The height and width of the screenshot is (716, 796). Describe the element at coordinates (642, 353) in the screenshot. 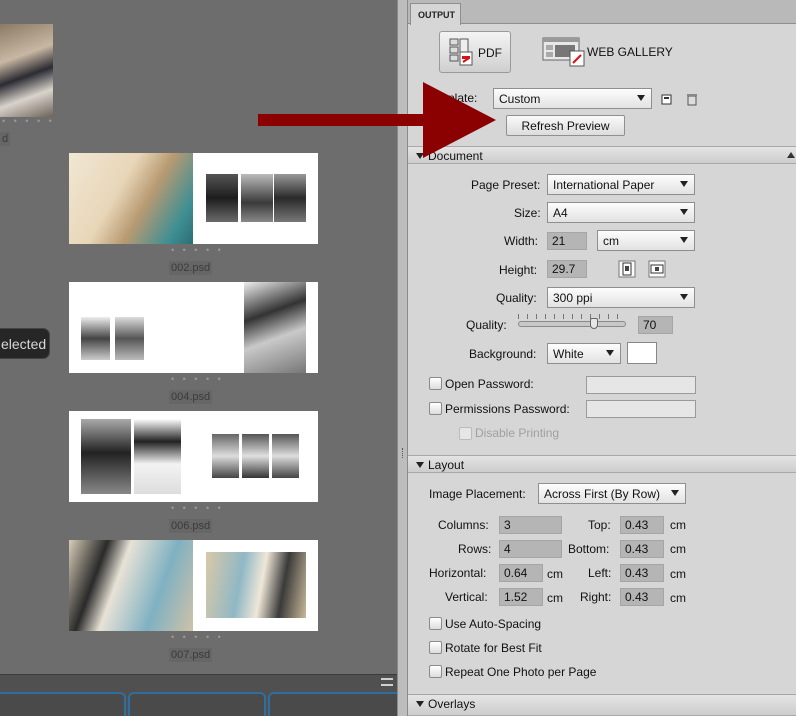

I see `background-color-swatch` at that location.